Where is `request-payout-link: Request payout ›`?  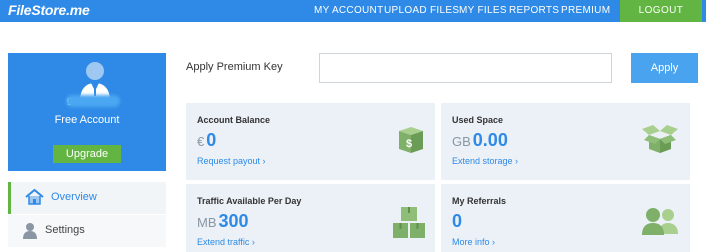
request-payout-link: Request payout › is located at coordinates (231, 161).